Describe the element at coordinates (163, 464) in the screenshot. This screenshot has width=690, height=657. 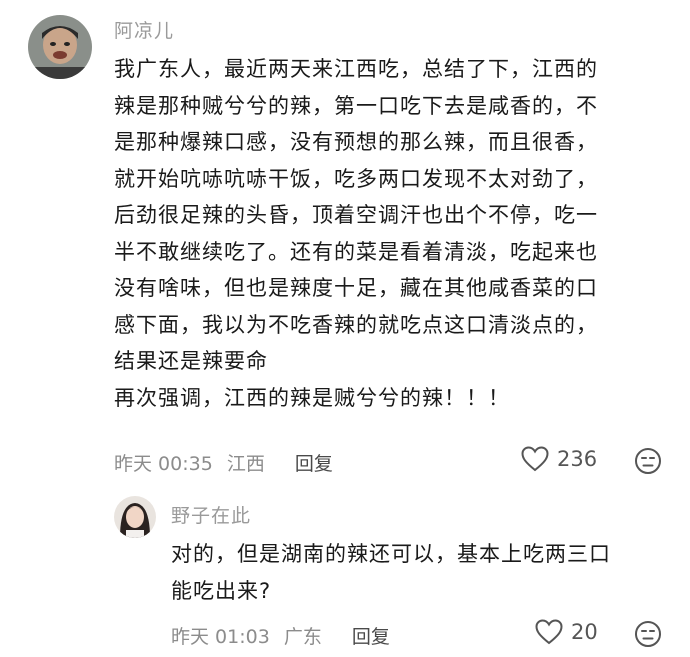
I see `timestamp: 昨天 00:35` at that location.